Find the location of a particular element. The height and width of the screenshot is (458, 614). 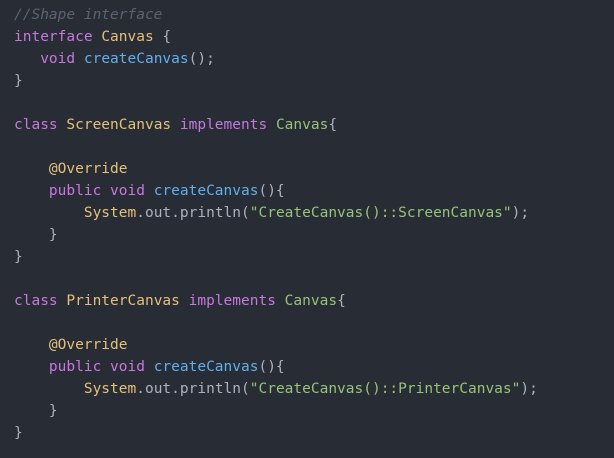

code-token-plain: { is located at coordinates (162, 37).